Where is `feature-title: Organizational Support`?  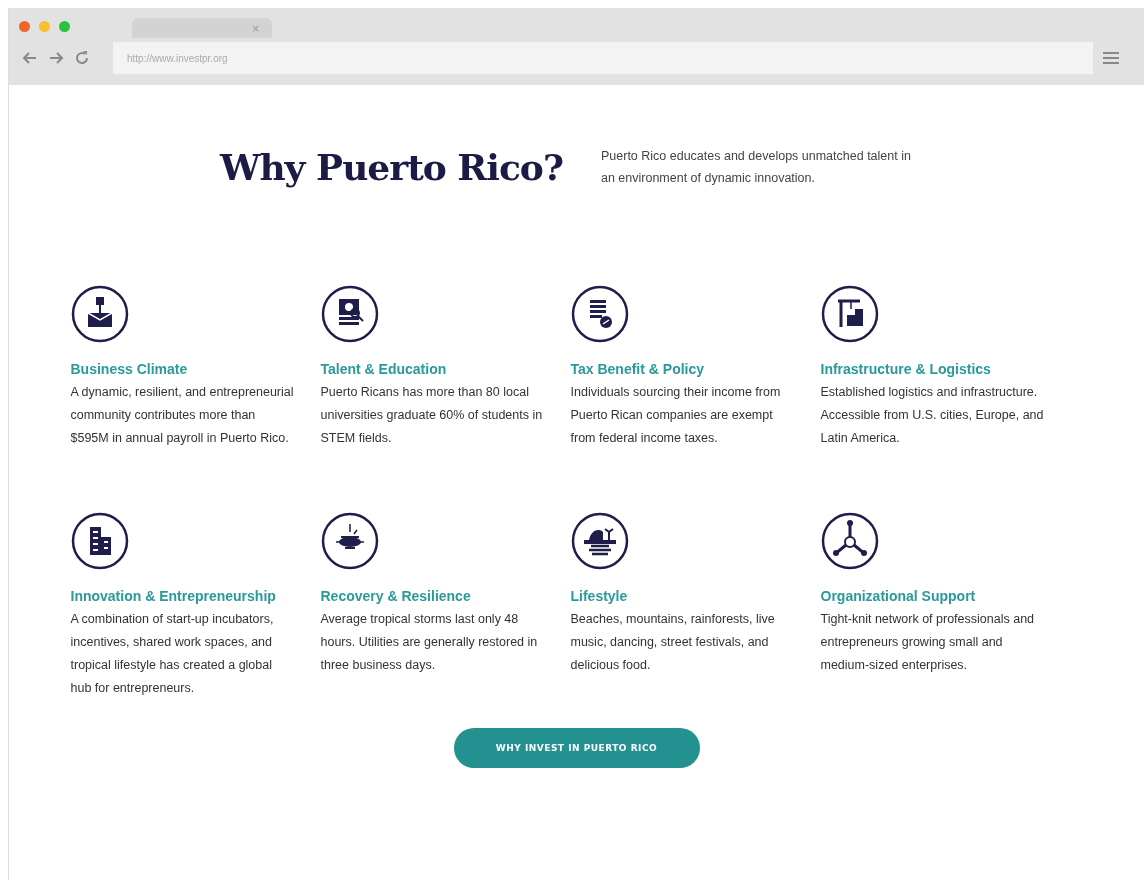
feature-title: Organizational Support is located at coordinates (898, 596).